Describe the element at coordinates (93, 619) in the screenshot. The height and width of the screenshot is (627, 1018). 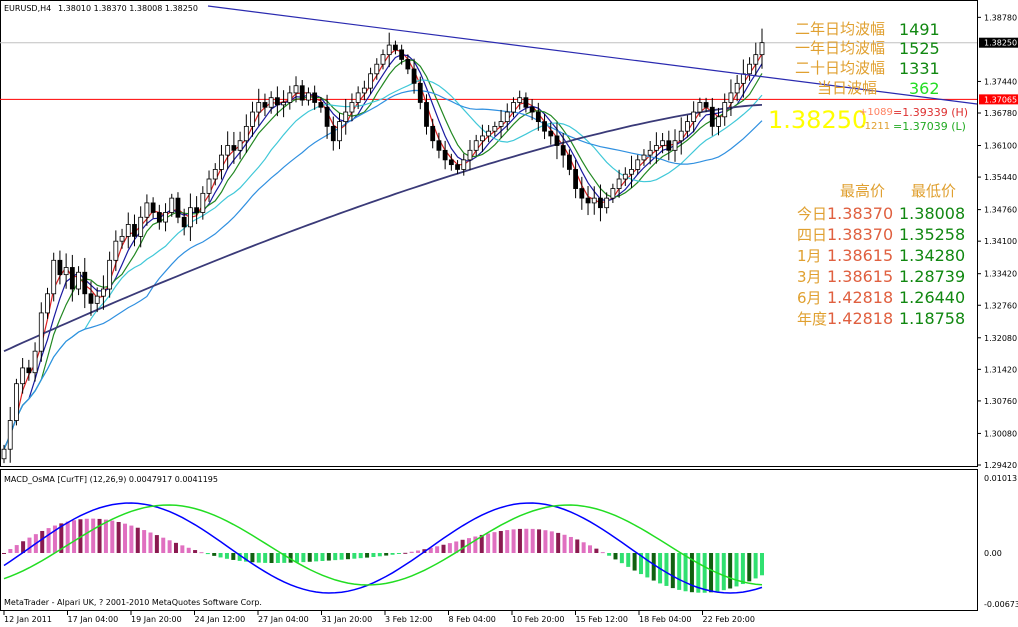
I see `time-label: 17 Jan 04:00` at that location.